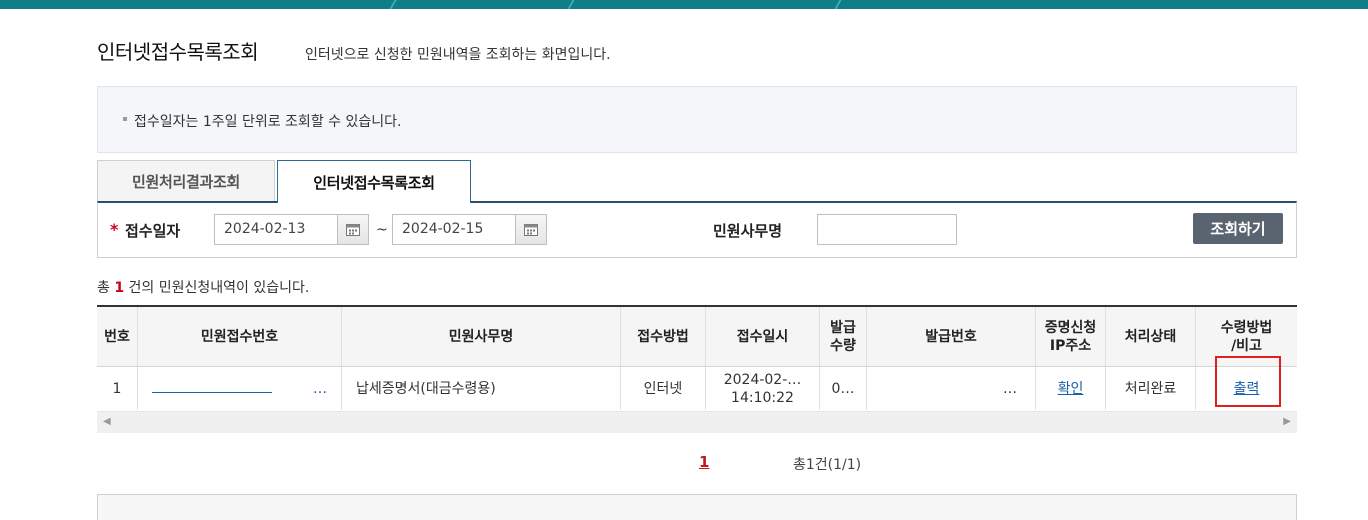 The width and height of the screenshot is (1368, 520). I want to click on receipt-date-cell: 2024-02-… 14:10:22, so click(763, 388).